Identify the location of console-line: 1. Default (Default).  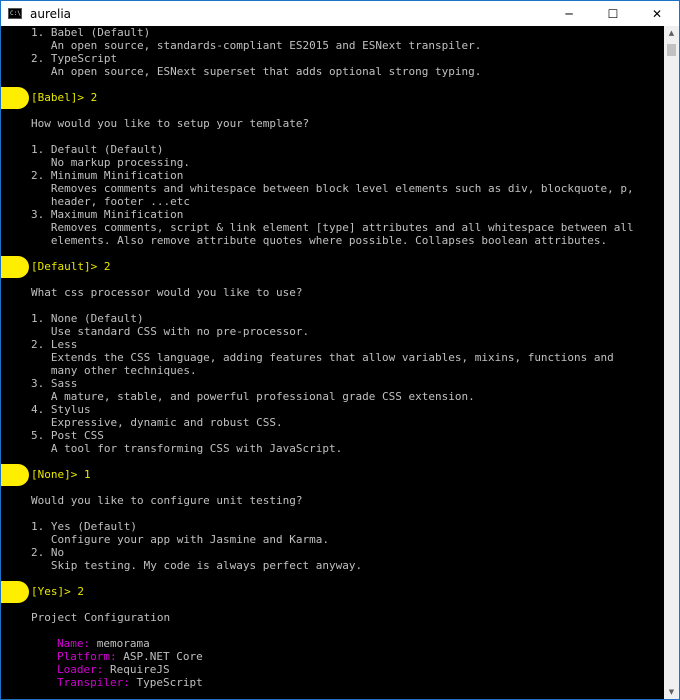
(97, 149).